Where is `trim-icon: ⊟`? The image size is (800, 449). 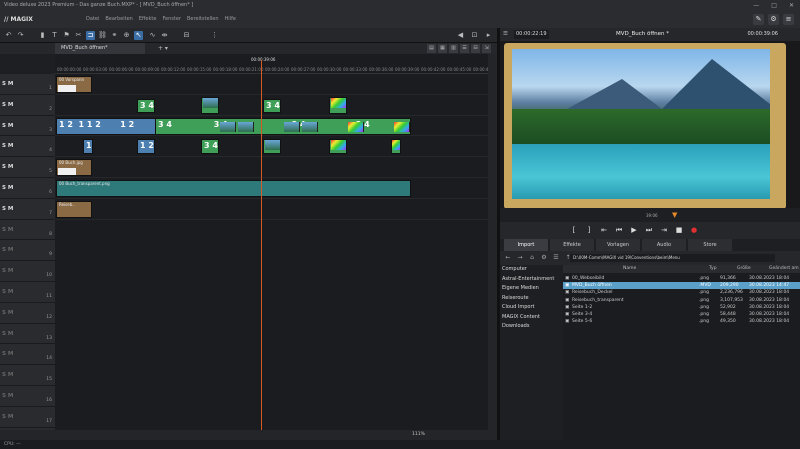
trim-icon: ⊟ is located at coordinates (186, 35).